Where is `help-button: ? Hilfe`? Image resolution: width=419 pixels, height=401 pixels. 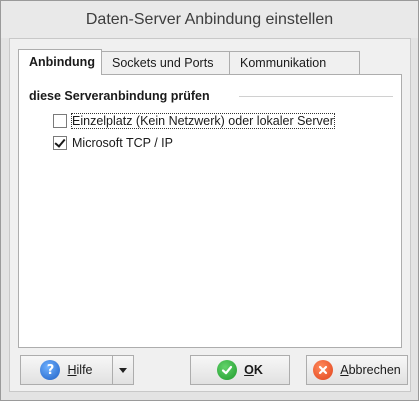 help-button: ? Hilfe is located at coordinates (66, 370).